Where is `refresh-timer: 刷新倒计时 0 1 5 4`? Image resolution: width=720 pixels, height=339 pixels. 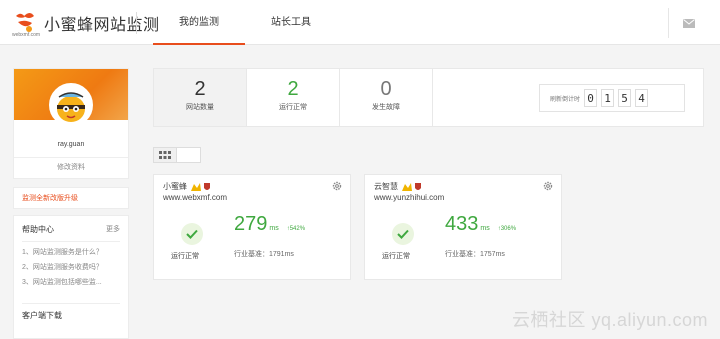 refresh-timer: 刷新倒计时 0 1 5 4 is located at coordinates (612, 98).